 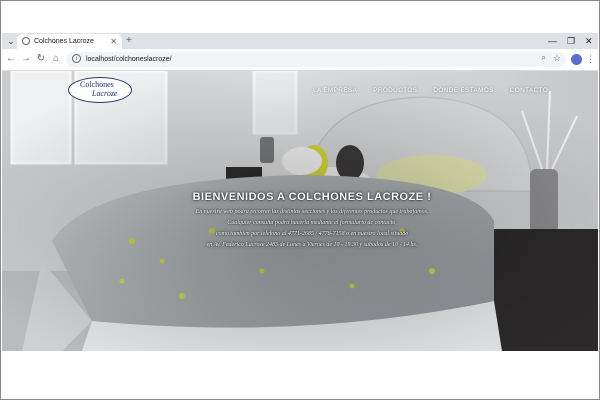 I want to click on globe-icon, so click(x=26, y=41).